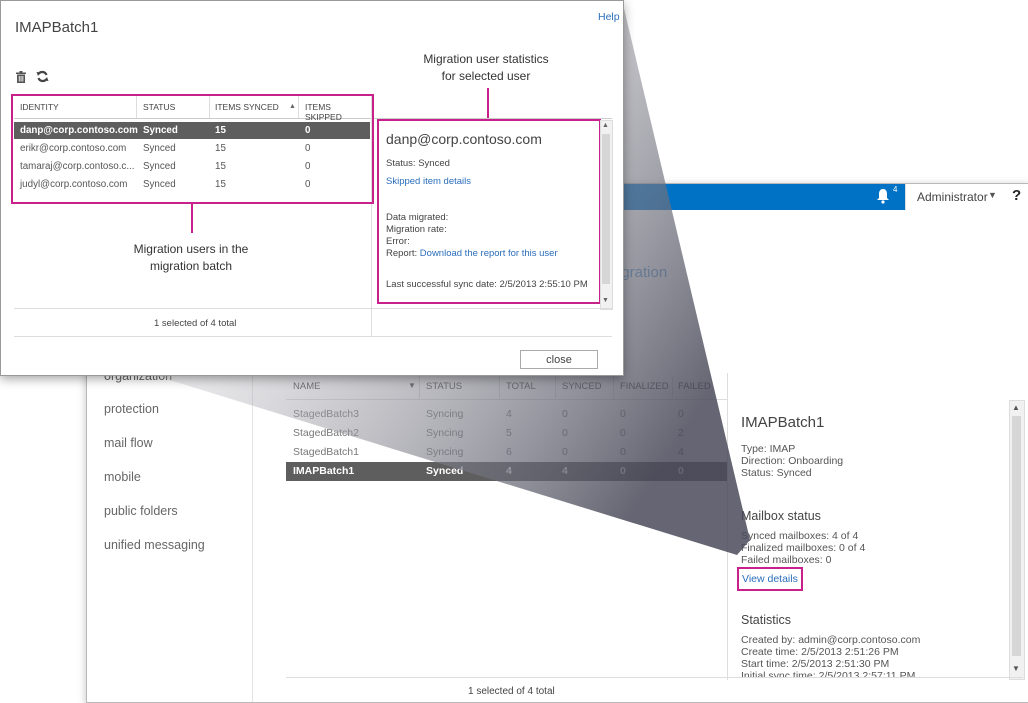 This screenshot has height=703, width=1028. I want to click on help-link: Help, so click(609, 17).